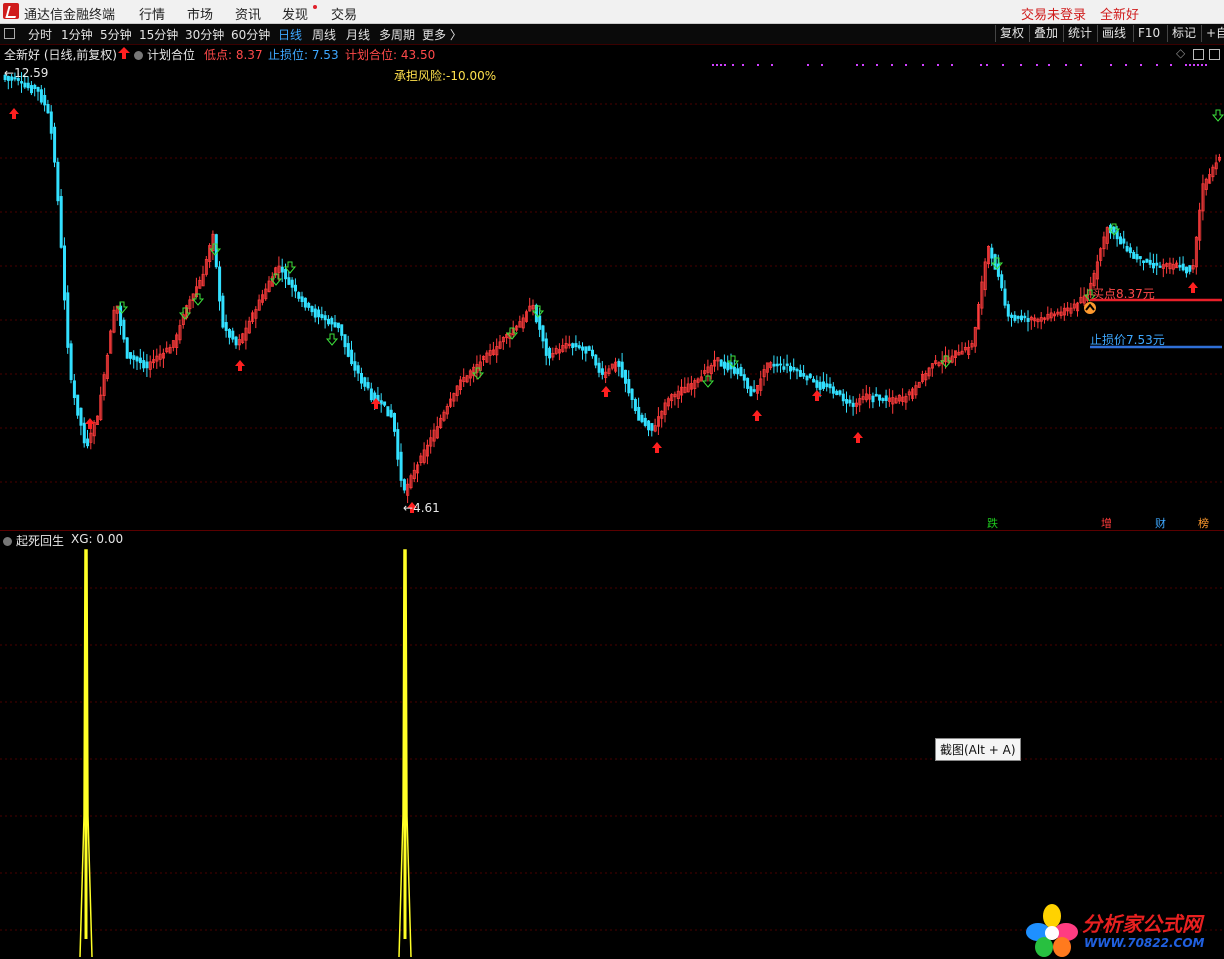 The height and width of the screenshot is (959, 1224). What do you see at coordinates (1119, 13) in the screenshot?
I see `stock-name-link: 全新好` at bounding box center [1119, 13].